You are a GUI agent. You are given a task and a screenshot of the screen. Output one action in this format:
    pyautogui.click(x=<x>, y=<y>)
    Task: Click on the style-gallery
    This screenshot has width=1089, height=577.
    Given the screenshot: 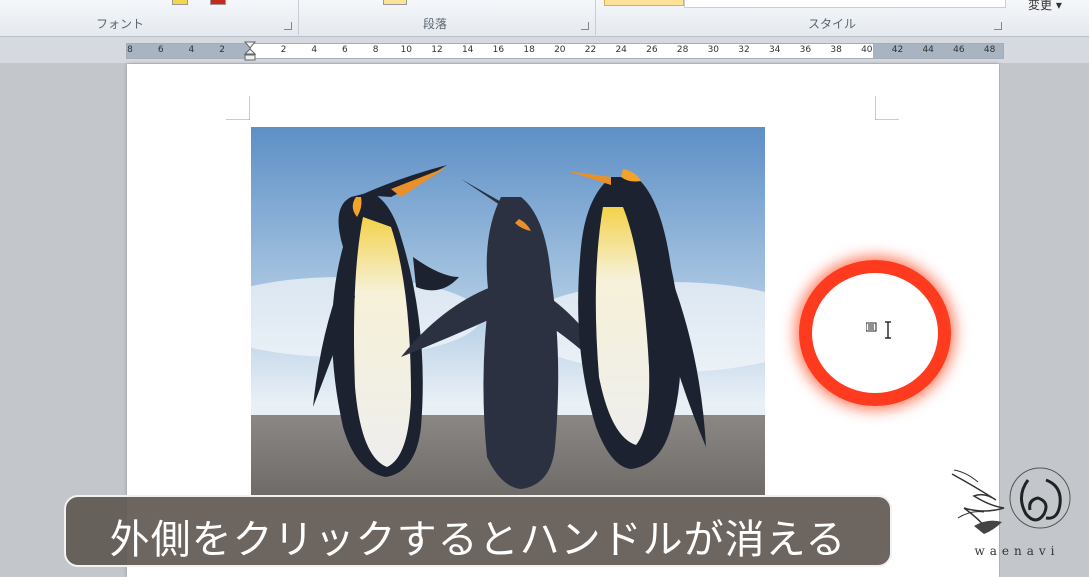 What is the action you would take?
    pyautogui.click(x=845, y=4)
    